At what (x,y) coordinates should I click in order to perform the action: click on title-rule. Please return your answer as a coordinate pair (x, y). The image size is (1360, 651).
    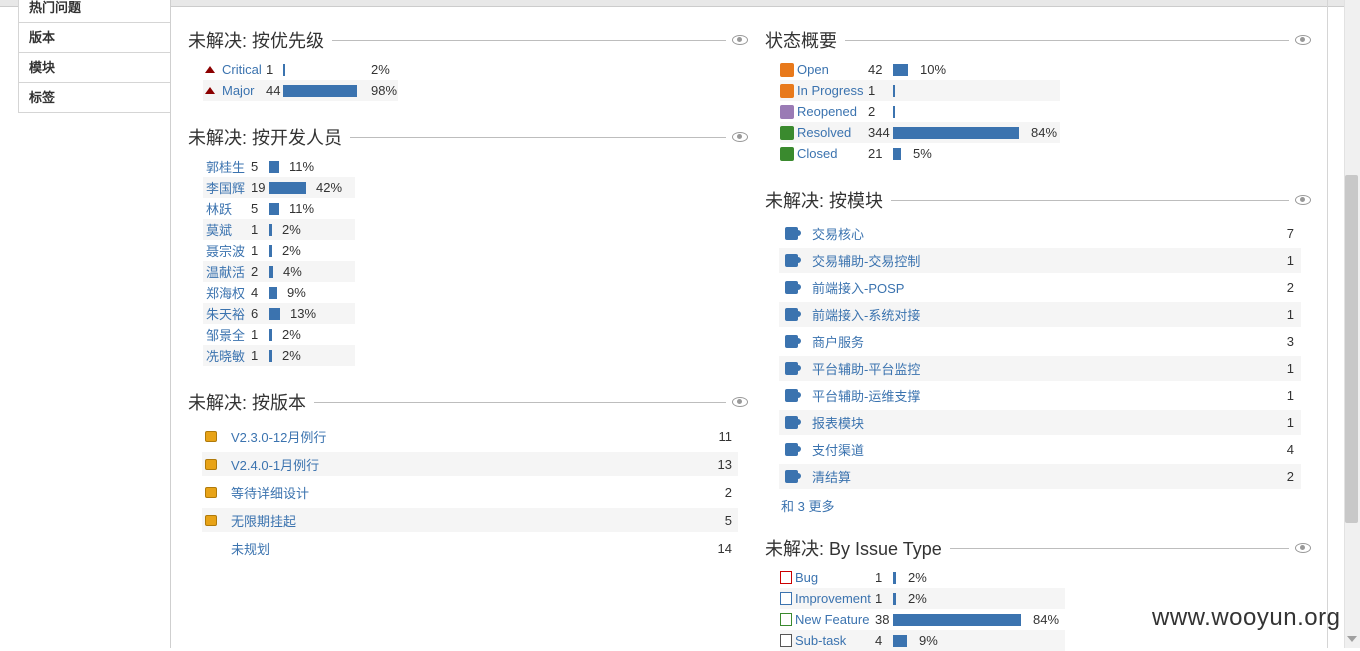
    Looking at the image, I should click on (520, 402).